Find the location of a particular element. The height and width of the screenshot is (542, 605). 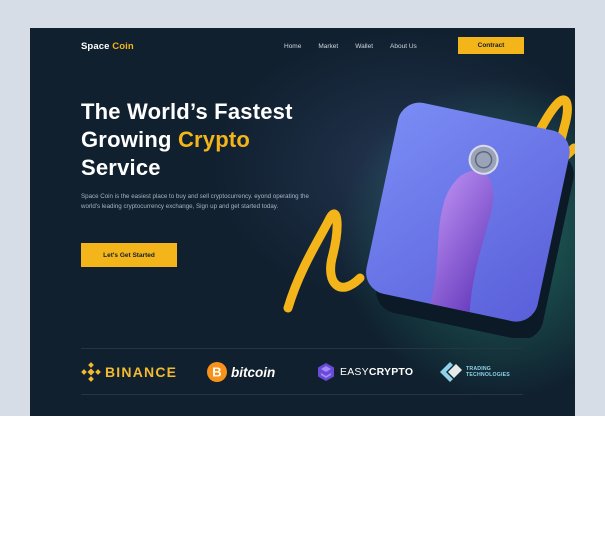

easycrypto-wordmark-bold: CRYPTO is located at coordinates (391, 372).